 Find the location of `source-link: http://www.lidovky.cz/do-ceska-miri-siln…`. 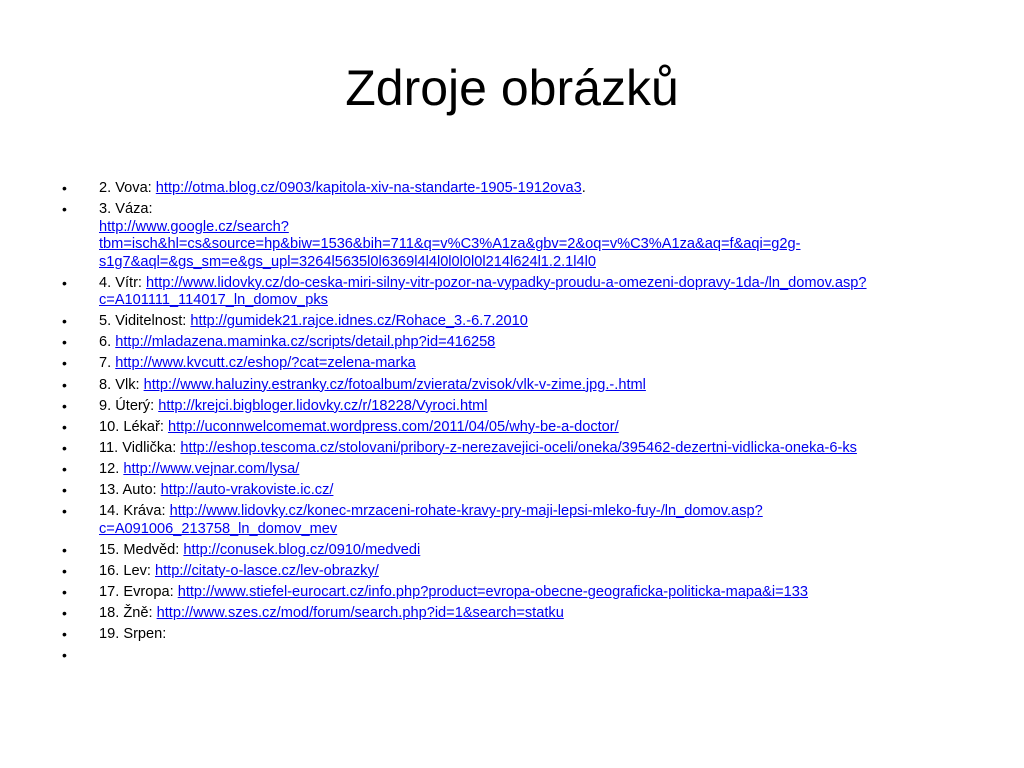

source-link: http://www.lidovky.cz/do-ceska-miri-siln… is located at coordinates (483, 292).